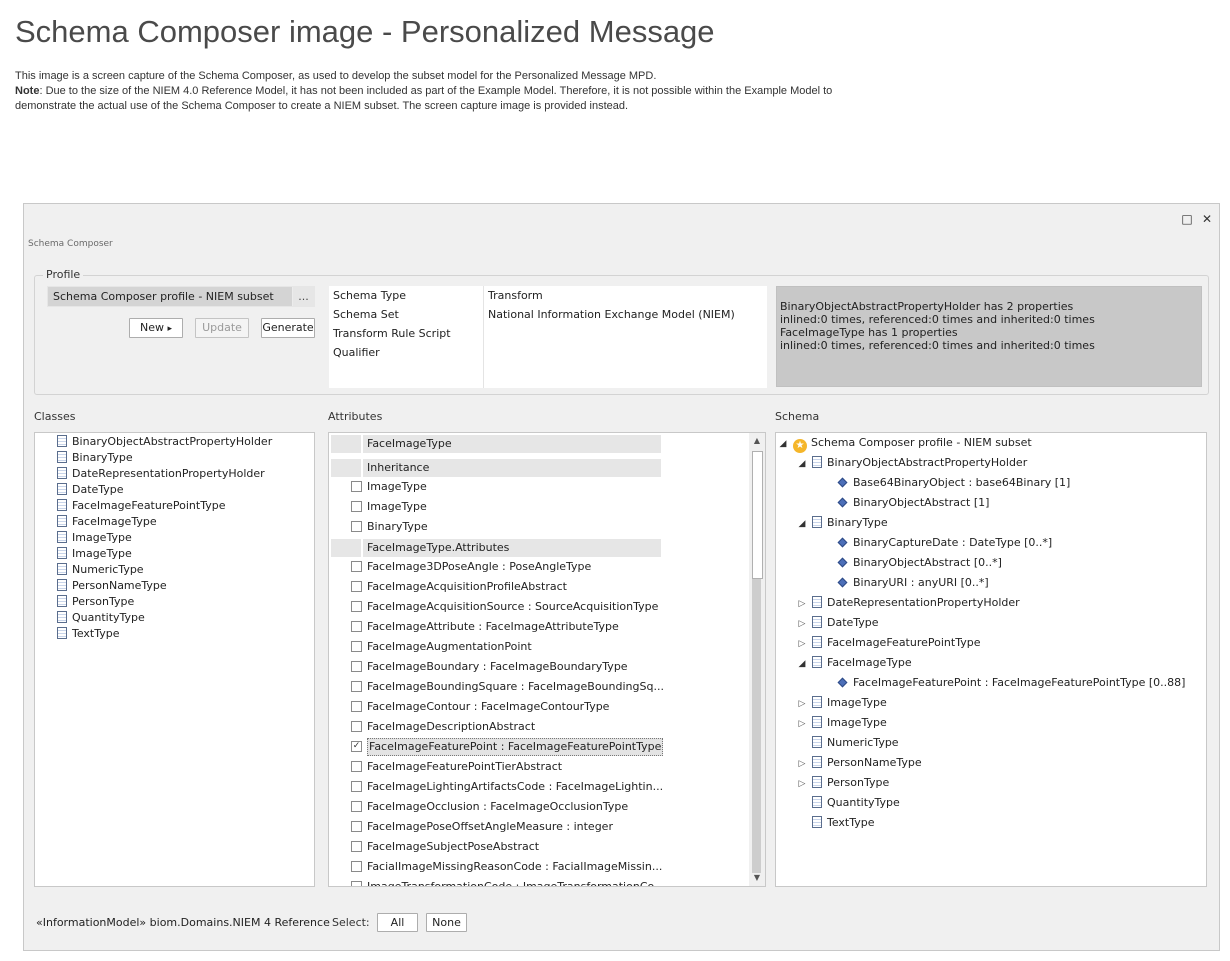  Describe the element at coordinates (397, 922) in the screenshot. I see `select-all-button: All` at that location.